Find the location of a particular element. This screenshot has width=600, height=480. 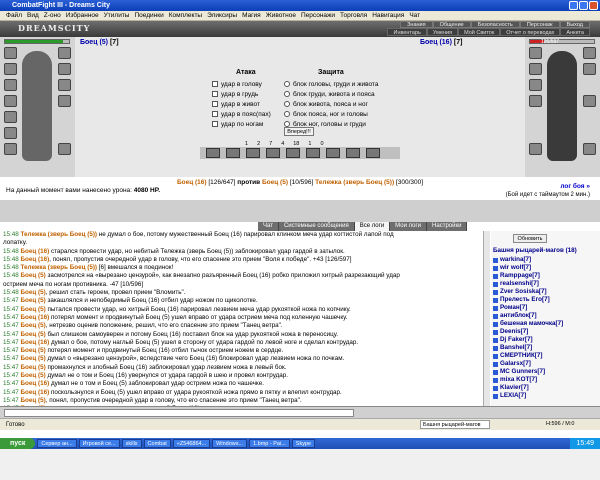

defense-option: блок пояса, ног и головы is located at coordinates (326, 114).